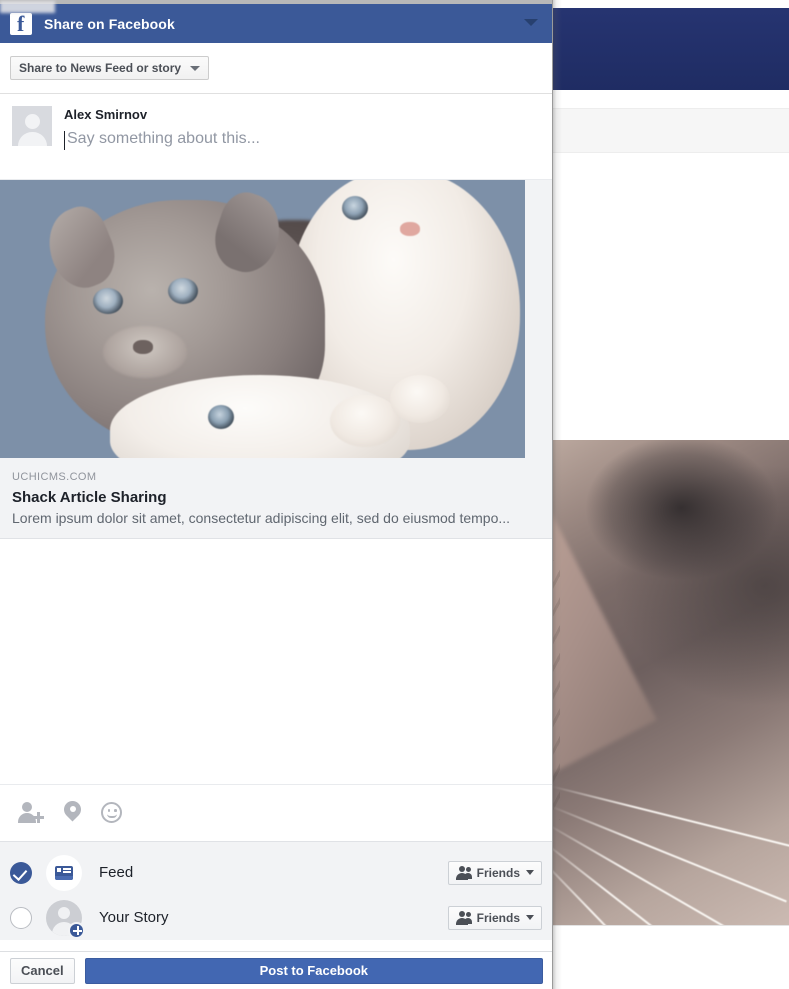 The image size is (789, 989). What do you see at coordinates (42, 970) in the screenshot?
I see `cancel-button: Cancel` at bounding box center [42, 970].